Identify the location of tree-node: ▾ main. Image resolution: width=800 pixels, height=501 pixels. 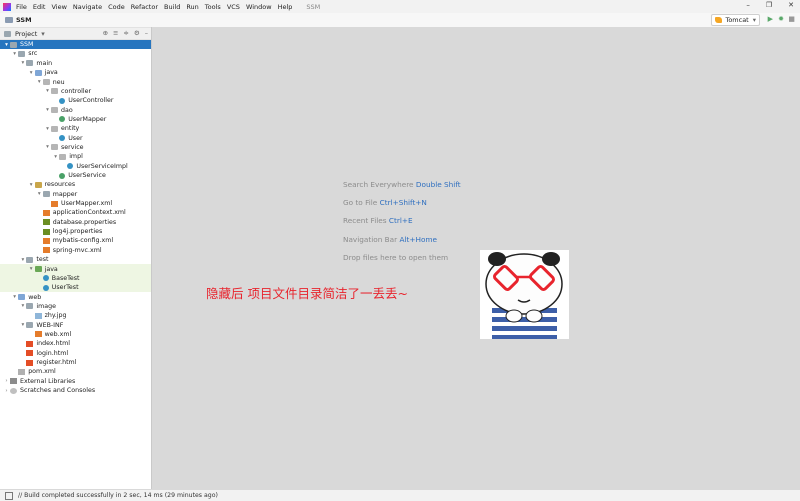
(75, 63).